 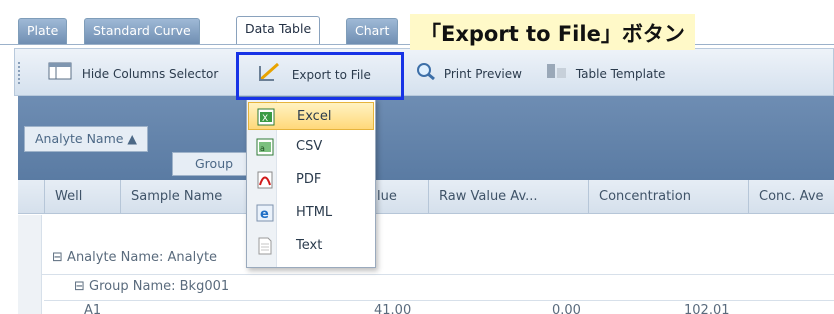 I want to click on cell-raw-avg: 0.00, so click(x=566, y=308).